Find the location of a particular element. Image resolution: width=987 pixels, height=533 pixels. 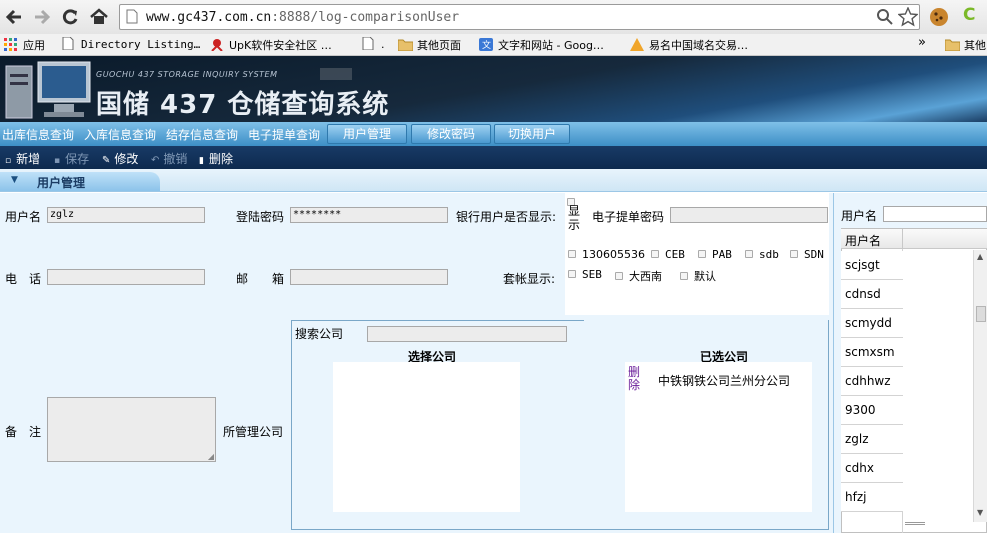

forward-icon is located at coordinates (42, 17).